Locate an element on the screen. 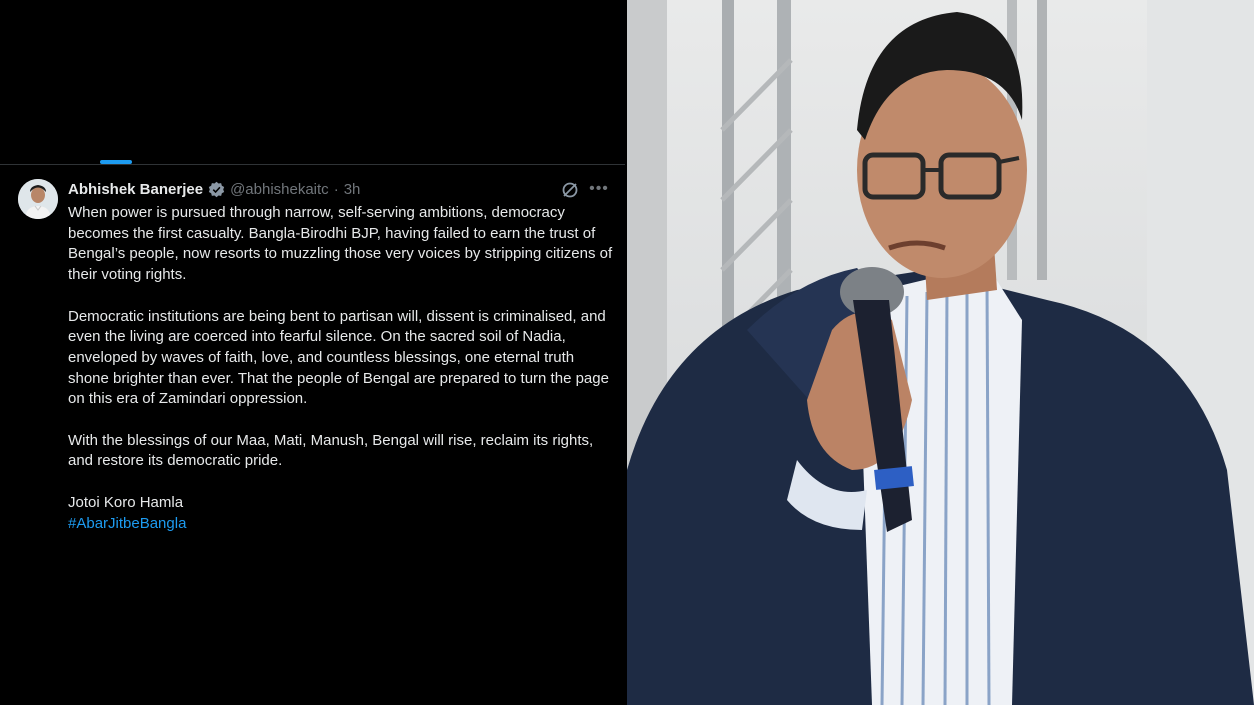 Image resolution: width=1254 pixels, height=705 pixels. tweet-closing: Jotoi Koro Hamla #AbarJitbeBangla is located at coordinates (340, 513).